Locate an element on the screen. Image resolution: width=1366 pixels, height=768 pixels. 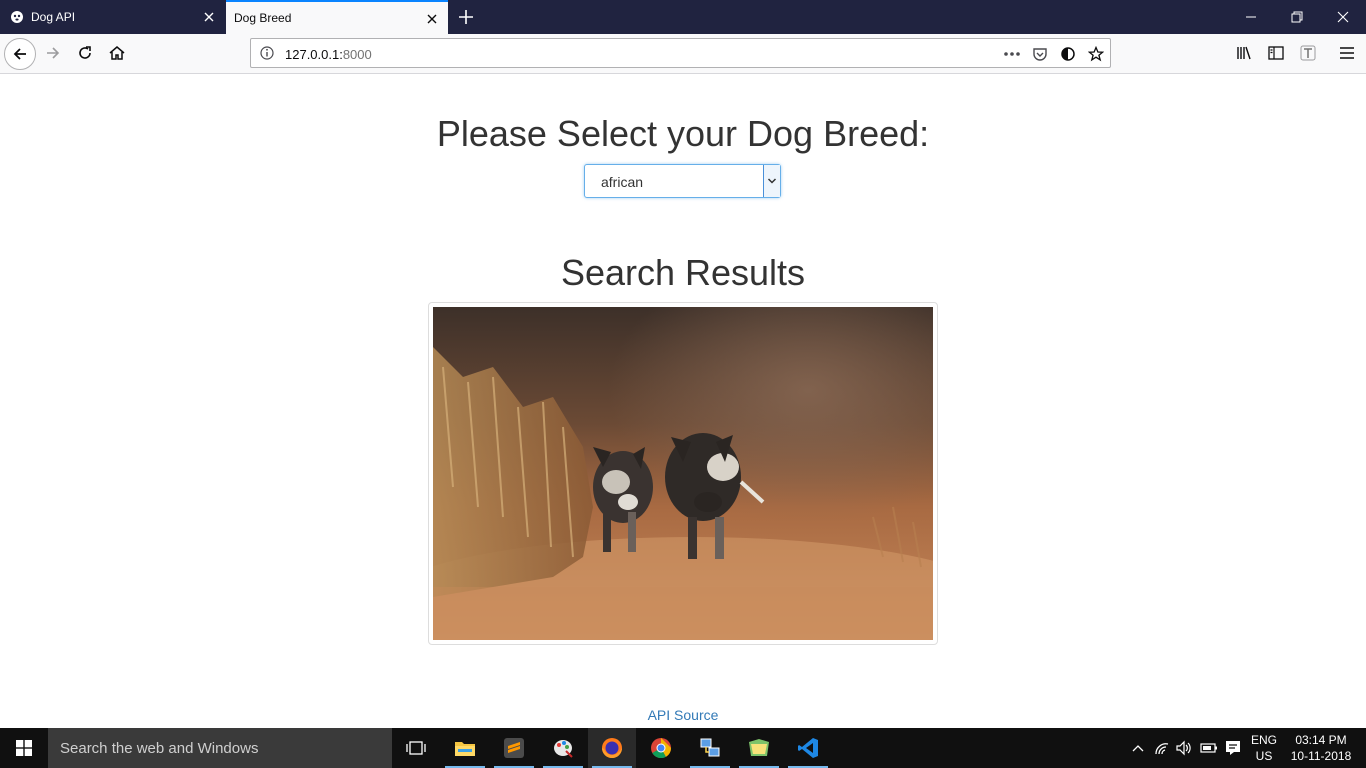
vscode-icon is located at coordinates (808, 748).